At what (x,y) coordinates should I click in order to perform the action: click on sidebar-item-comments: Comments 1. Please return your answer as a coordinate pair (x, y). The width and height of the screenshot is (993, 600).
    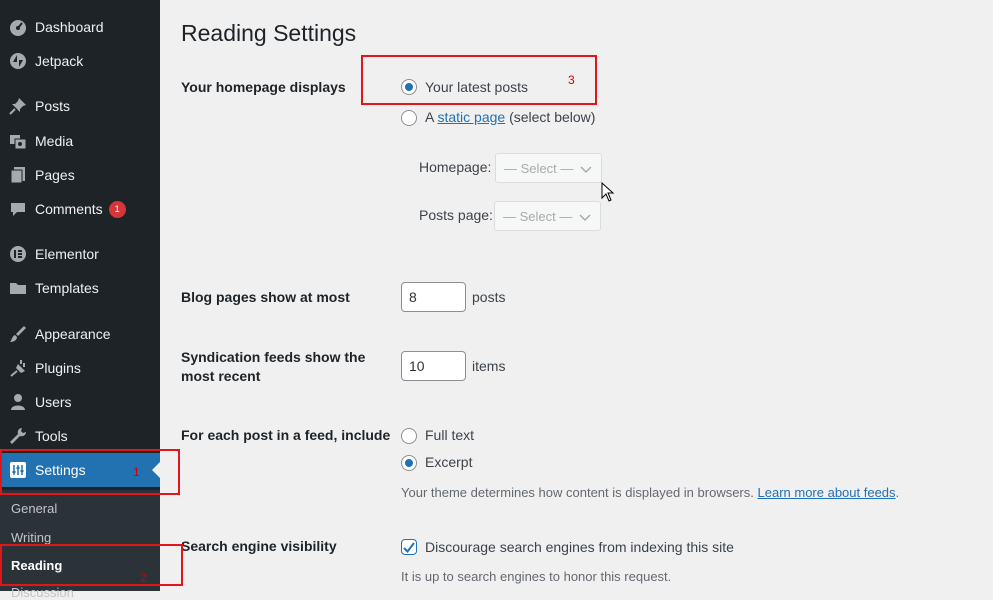
    Looking at the image, I should click on (80, 209).